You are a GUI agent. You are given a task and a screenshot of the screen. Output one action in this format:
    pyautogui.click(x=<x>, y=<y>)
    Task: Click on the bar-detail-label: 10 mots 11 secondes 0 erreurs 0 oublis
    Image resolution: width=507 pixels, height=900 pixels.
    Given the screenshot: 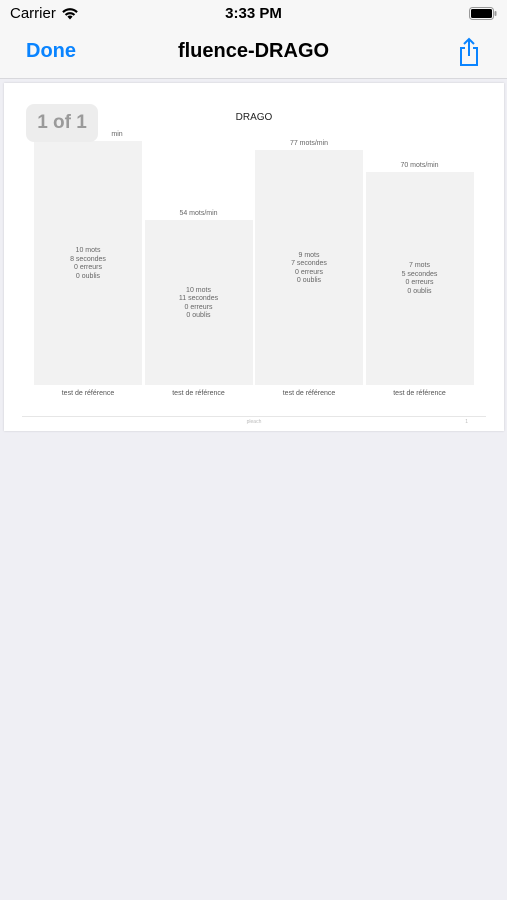 What is the action you would take?
    pyautogui.click(x=199, y=304)
    